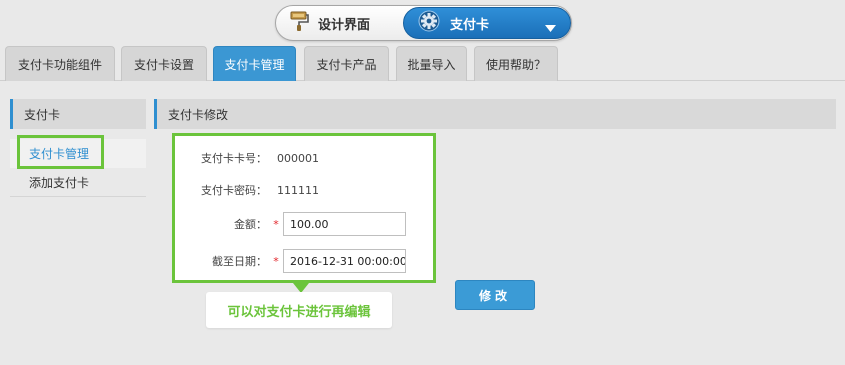 This screenshot has width=845, height=365. What do you see at coordinates (344, 261) in the screenshot?
I see `expiry-input` at bounding box center [344, 261].